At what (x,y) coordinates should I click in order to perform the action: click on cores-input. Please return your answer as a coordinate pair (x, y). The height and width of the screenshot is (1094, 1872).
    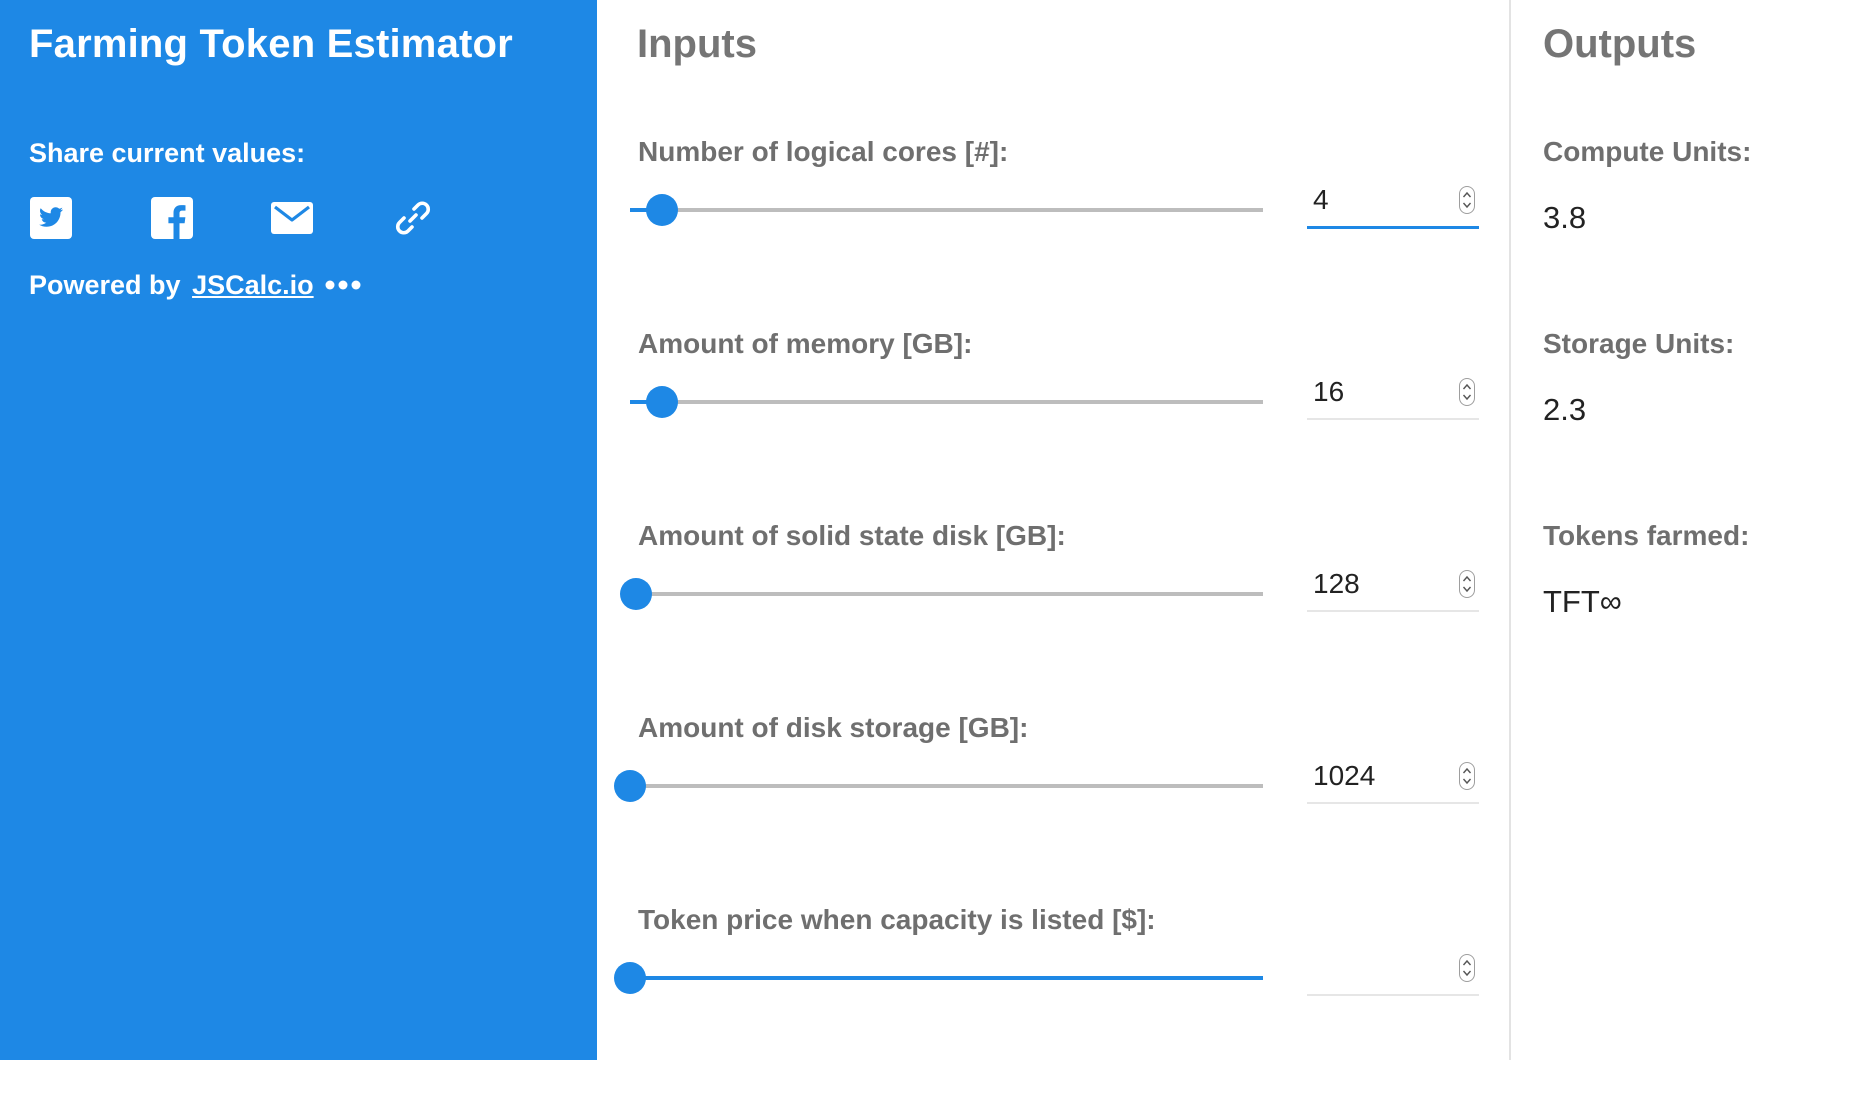
    Looking at the image, I should click on (1375, 200).